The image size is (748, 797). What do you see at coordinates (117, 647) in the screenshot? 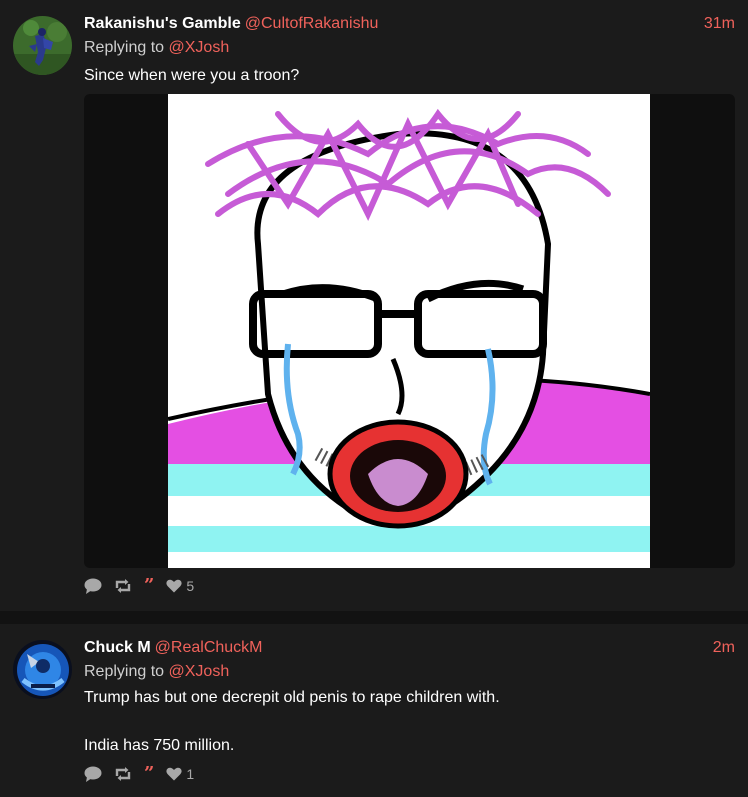
I see `display-name: Chuck M` at bounding box center [117, 647].